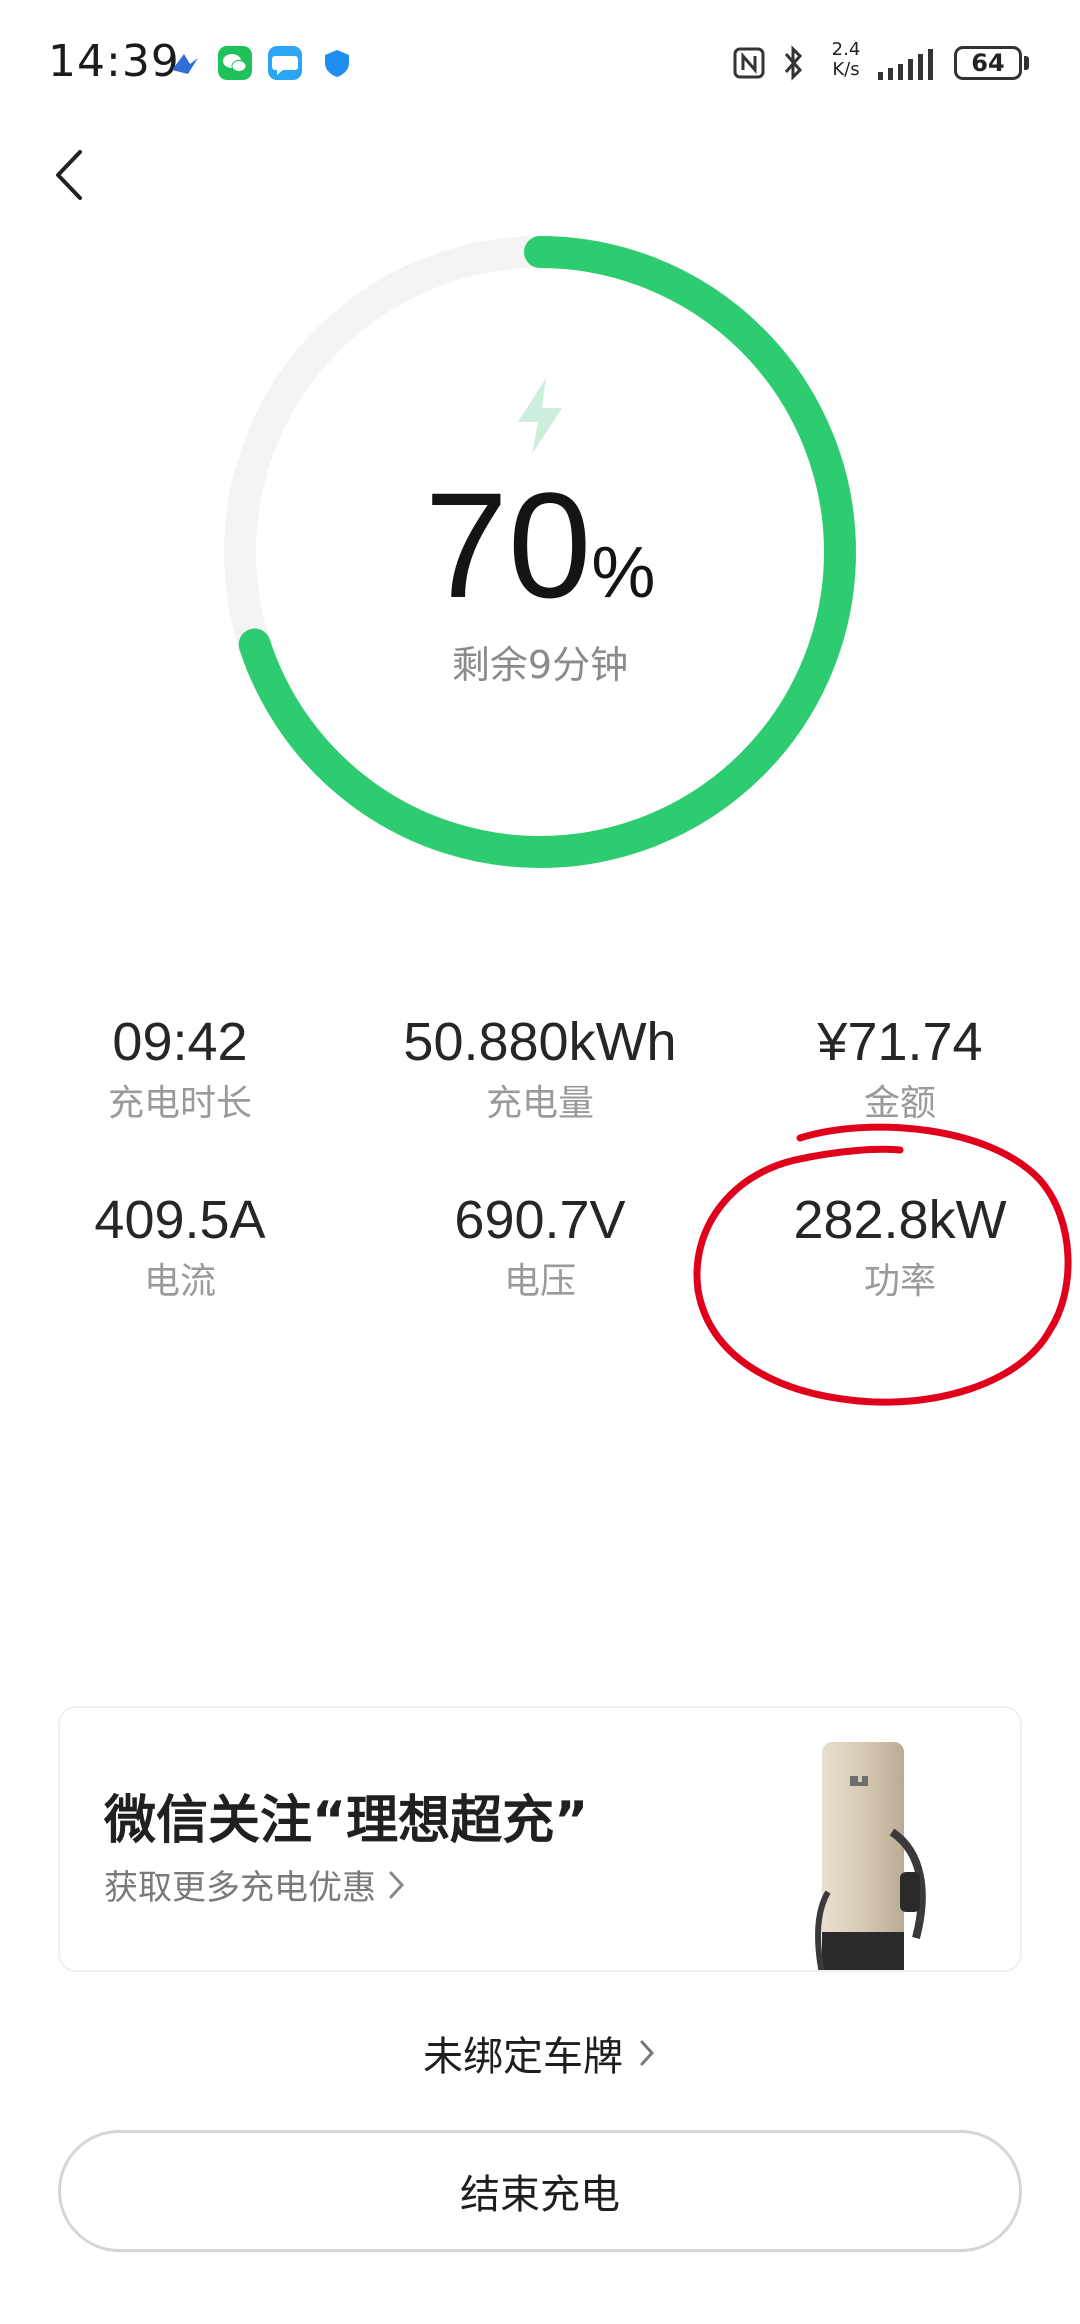 The height and width of the screenshot is (2324, 1080). I want to click on stat-label: 电压, so click(539, 1281).